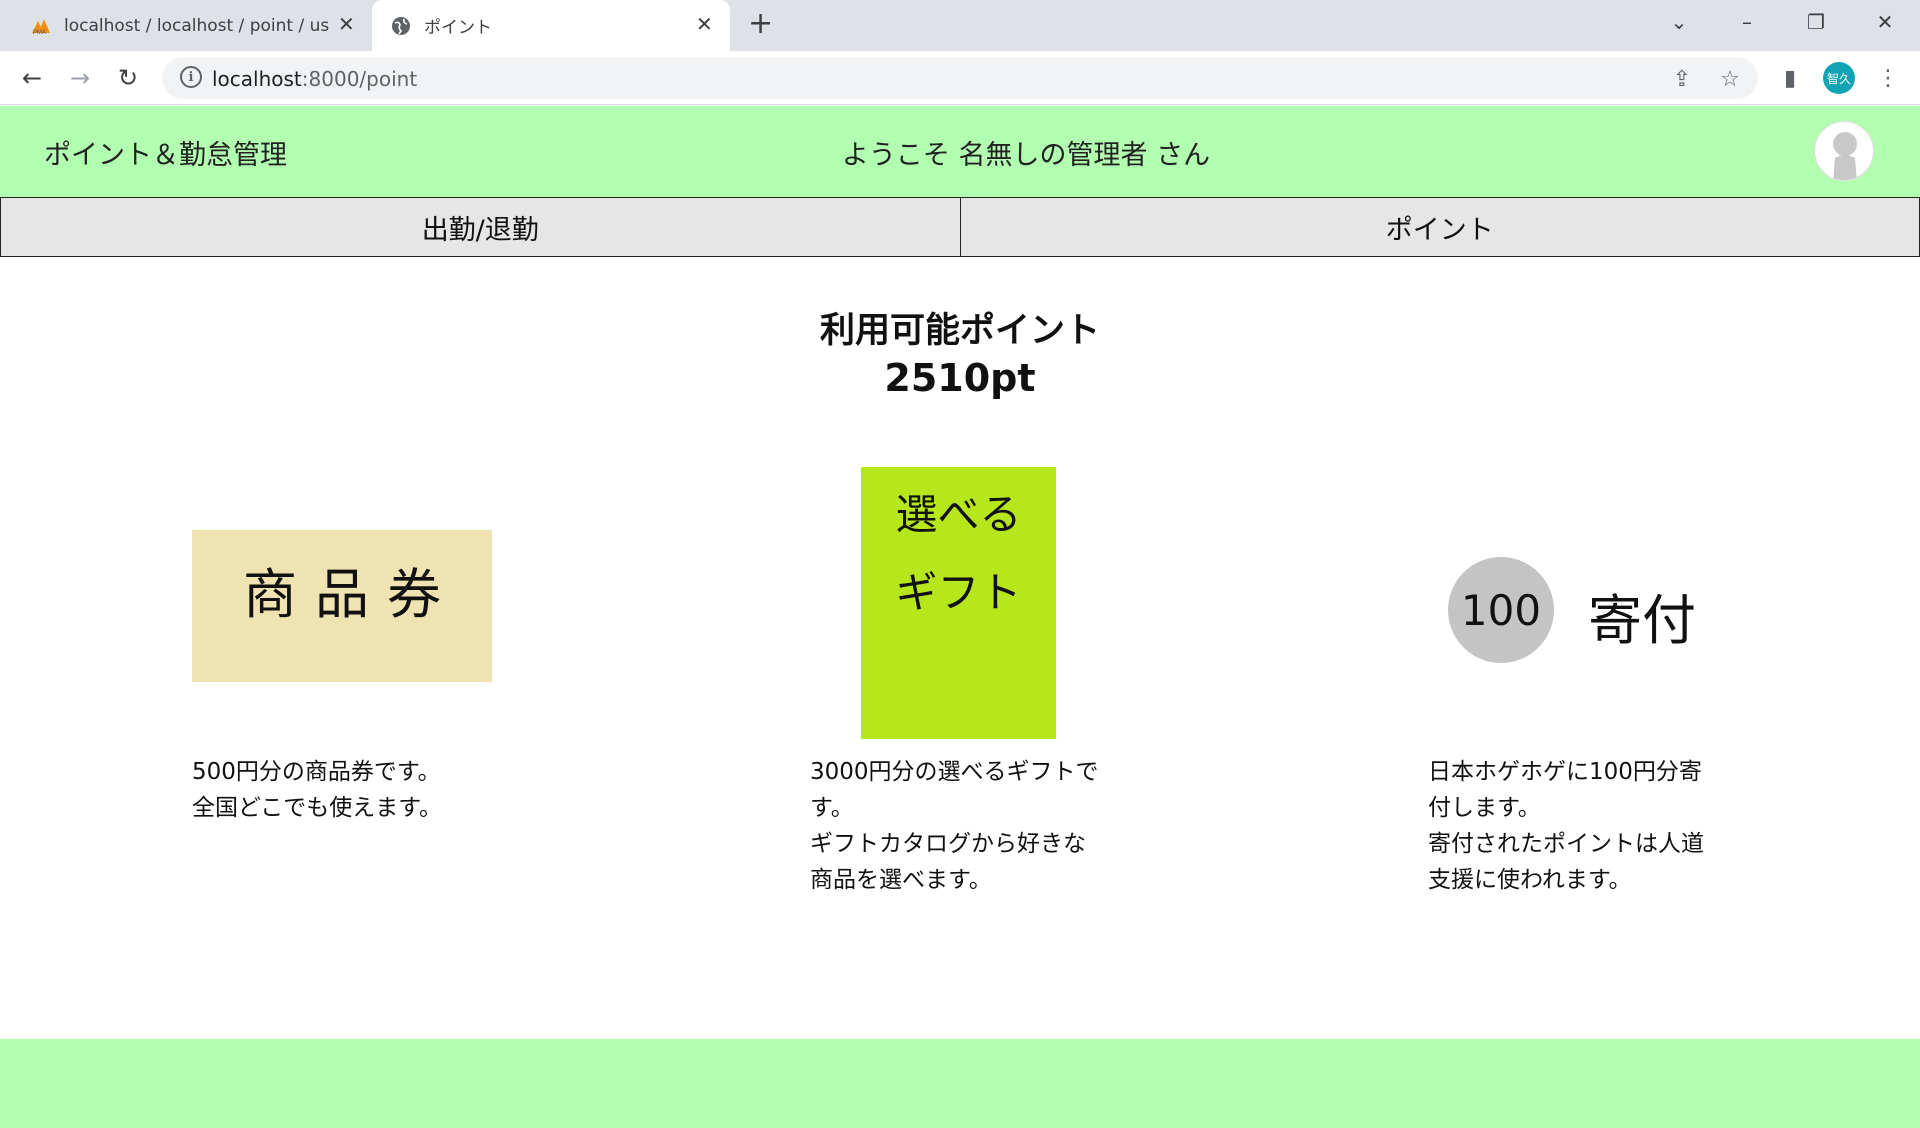  What do you see at coordinates (1844, 151) in the screenshot?
I see `user-avatar` at bounding box center [1844, 151].